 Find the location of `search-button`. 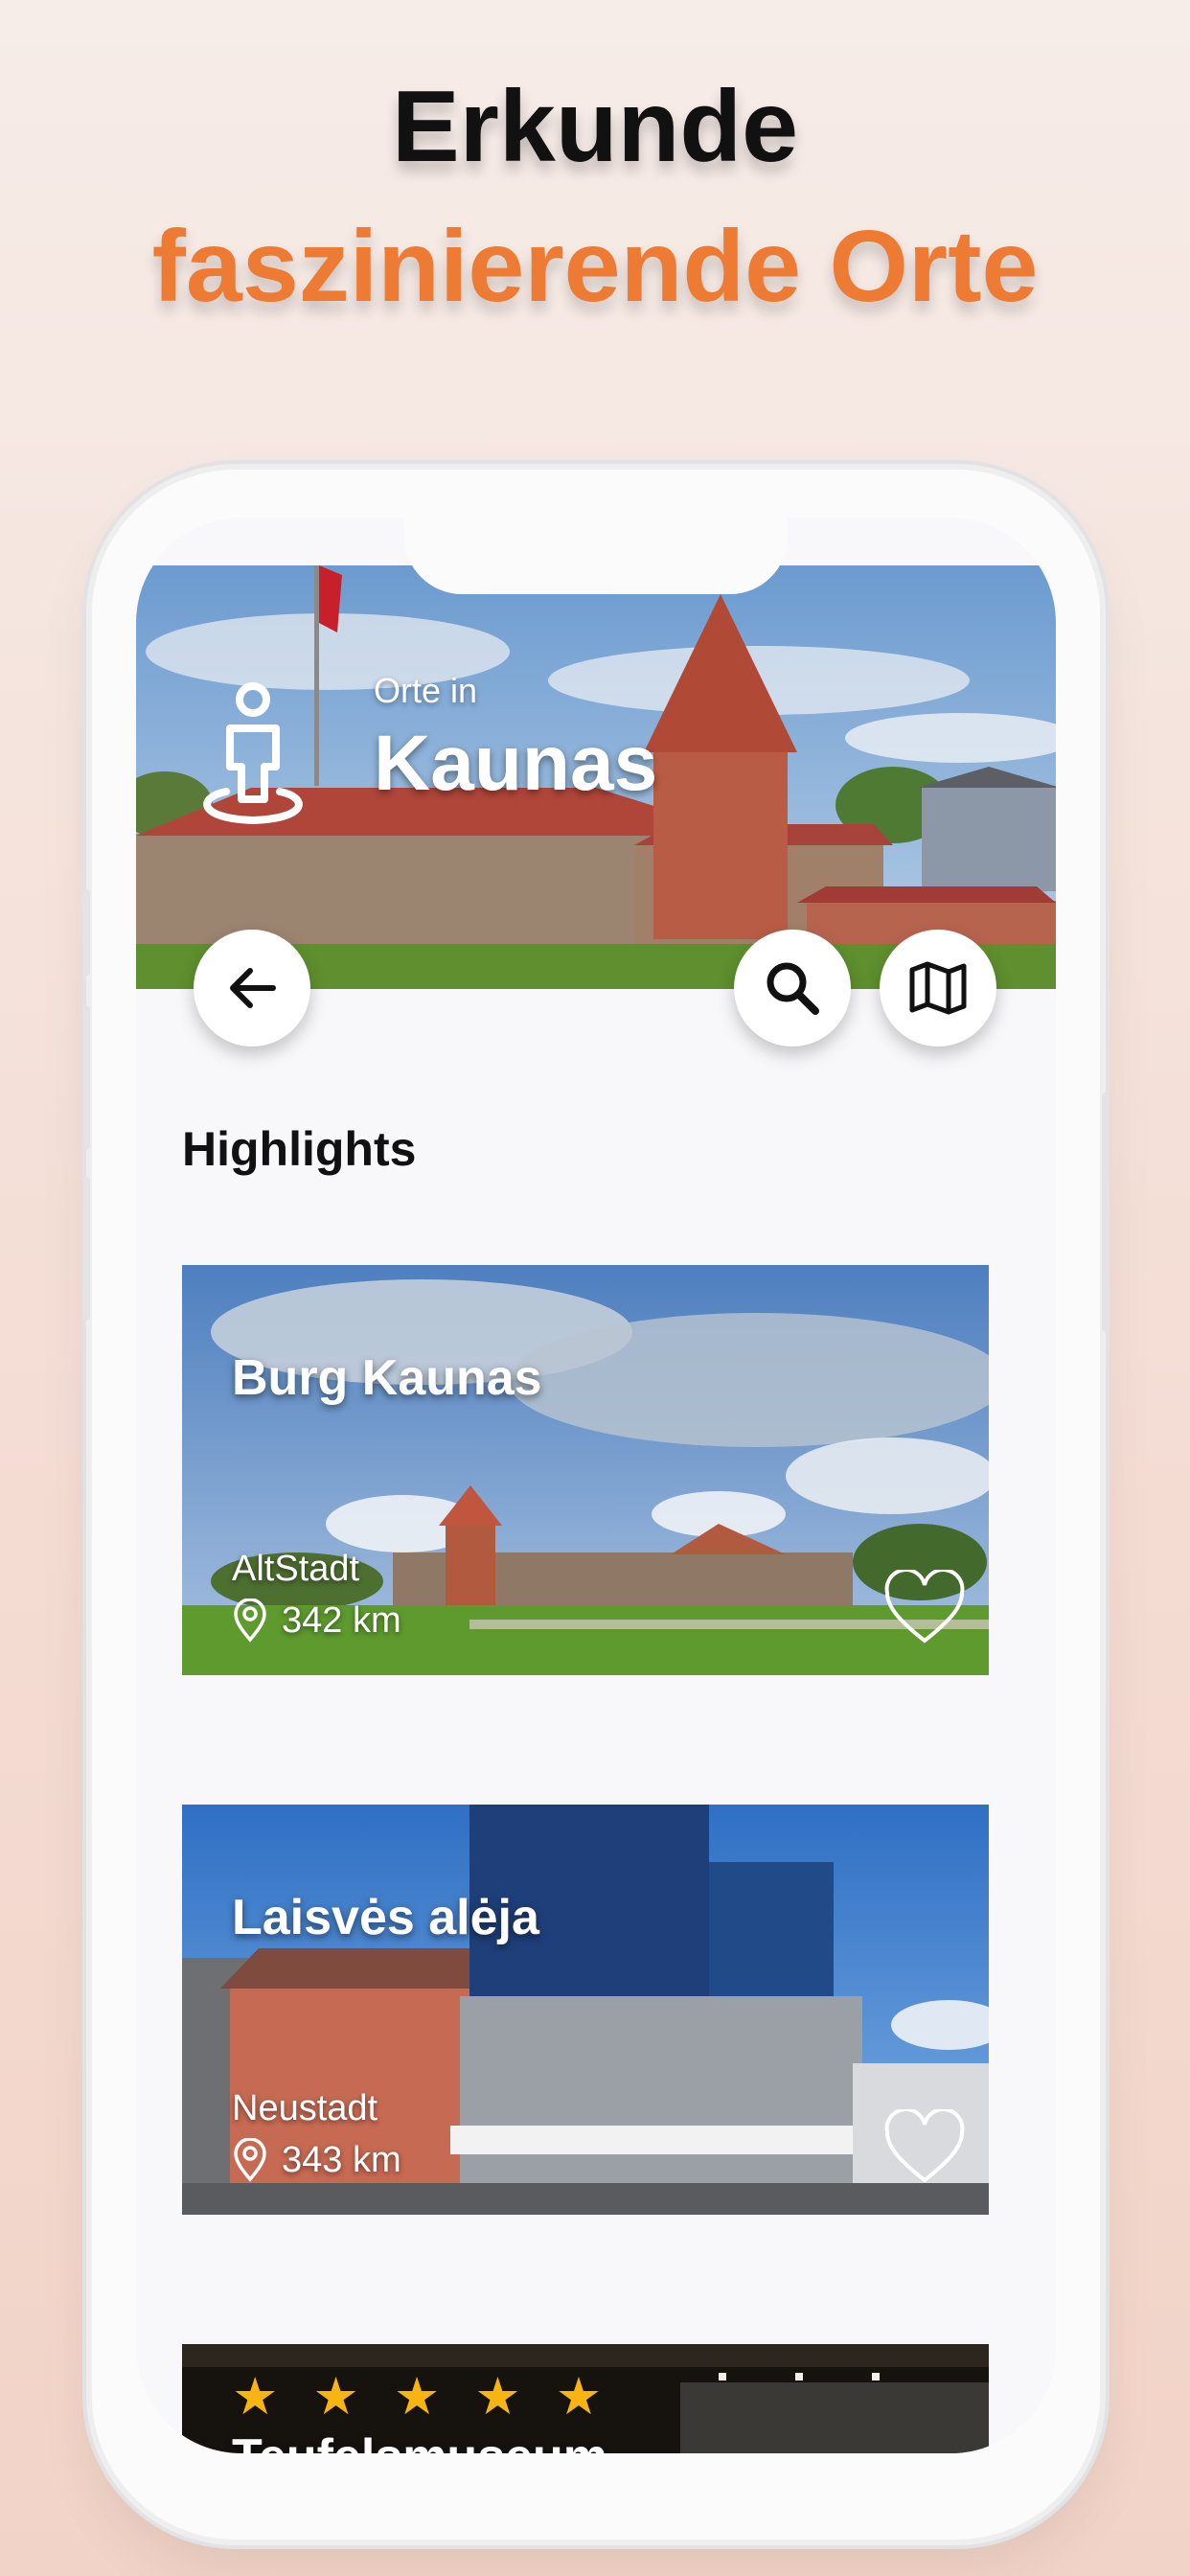

search-button is located at coordinates (793, 988).